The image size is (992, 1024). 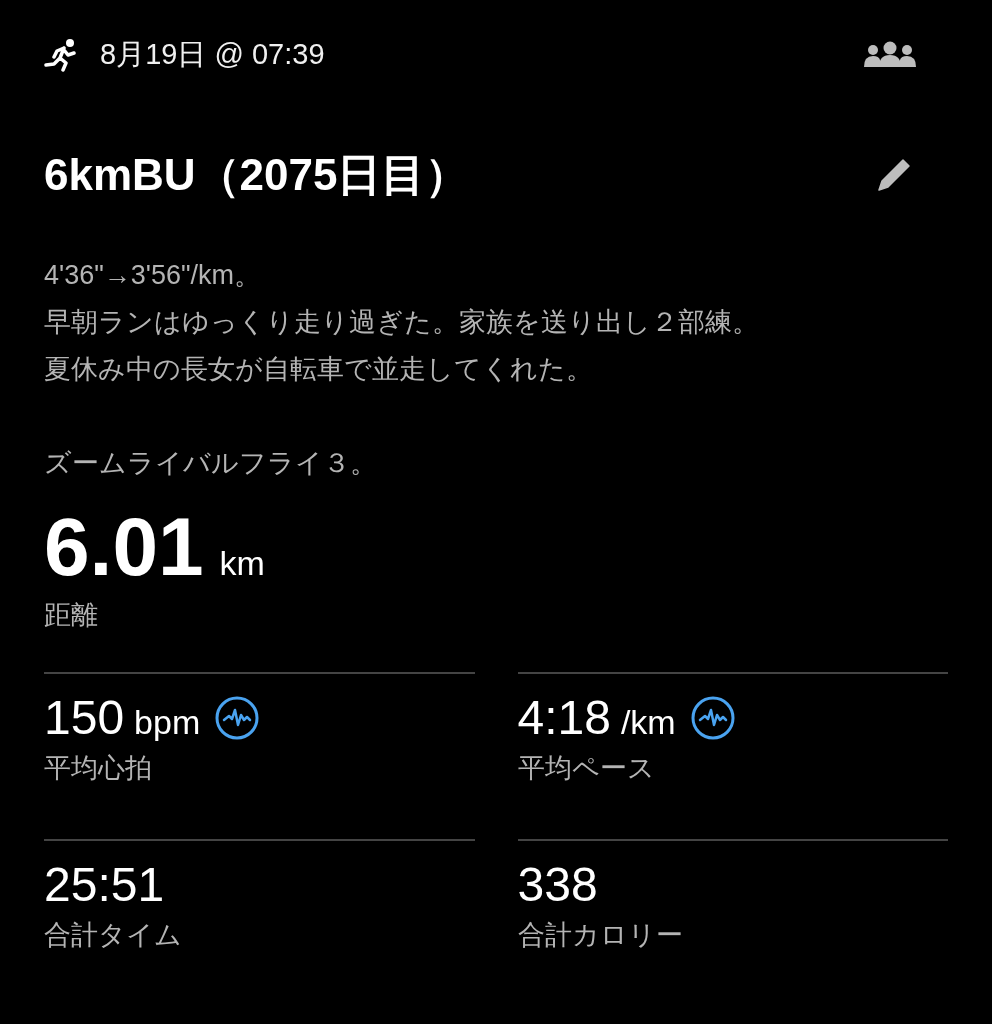 What do you see at coordinates (242, 563) in the screenshot?
I see `distance-unit: km` at bounding box center [242, 563].